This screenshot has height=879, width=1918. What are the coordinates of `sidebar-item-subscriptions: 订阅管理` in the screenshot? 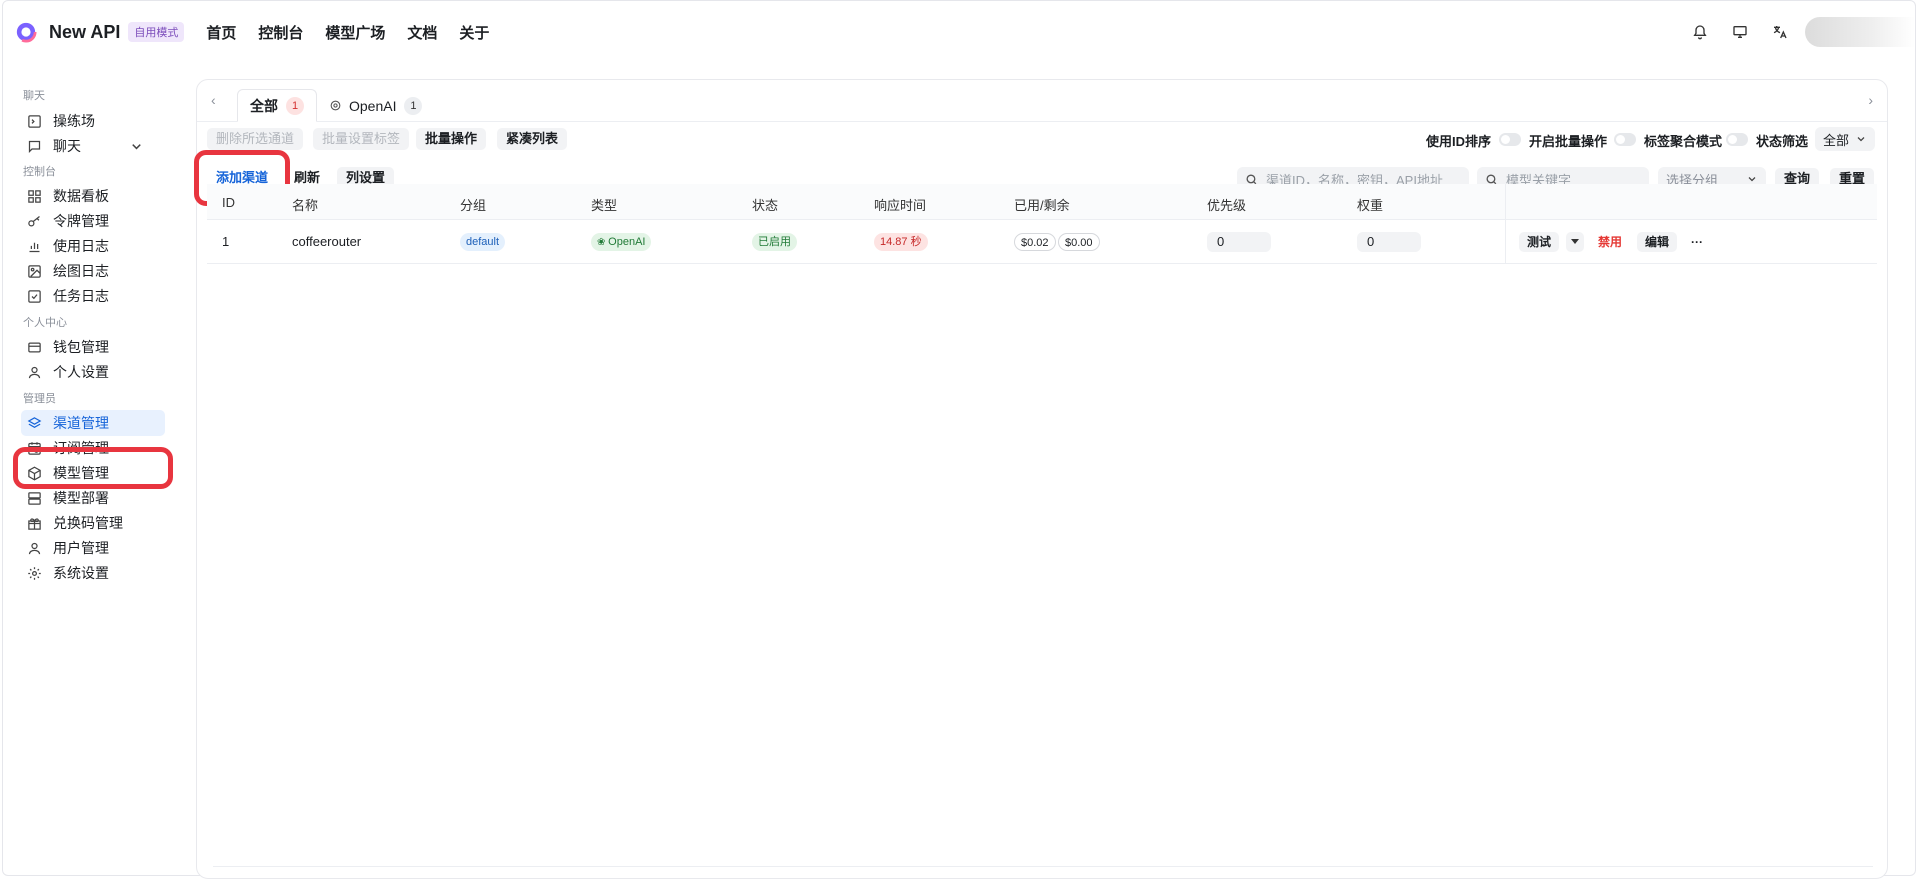 It's located at (93, 448).